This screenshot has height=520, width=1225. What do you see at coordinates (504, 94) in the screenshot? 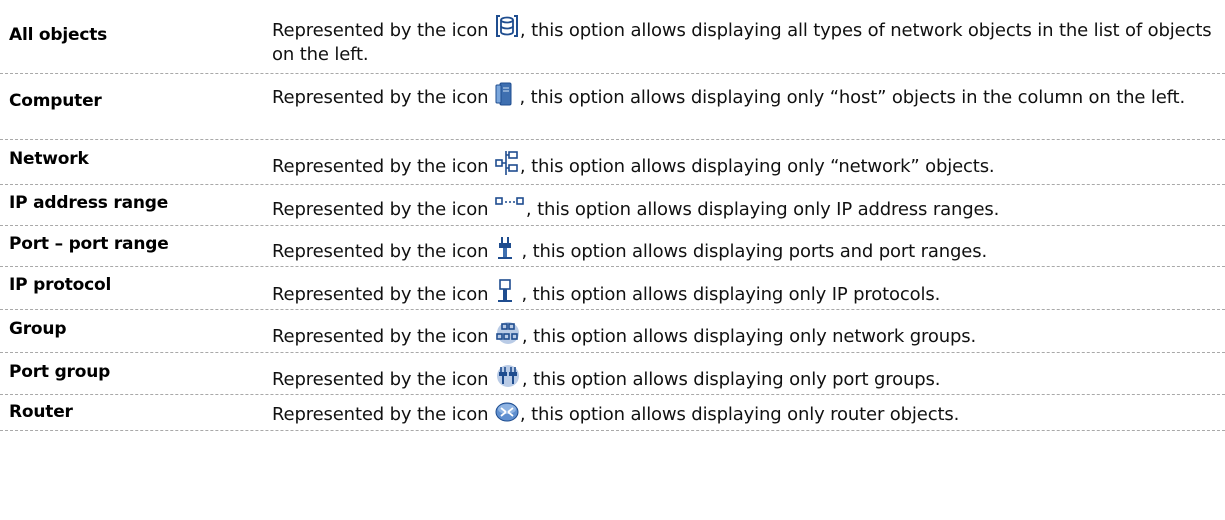
I see `computer-icon` at bounding box center [504, 94].